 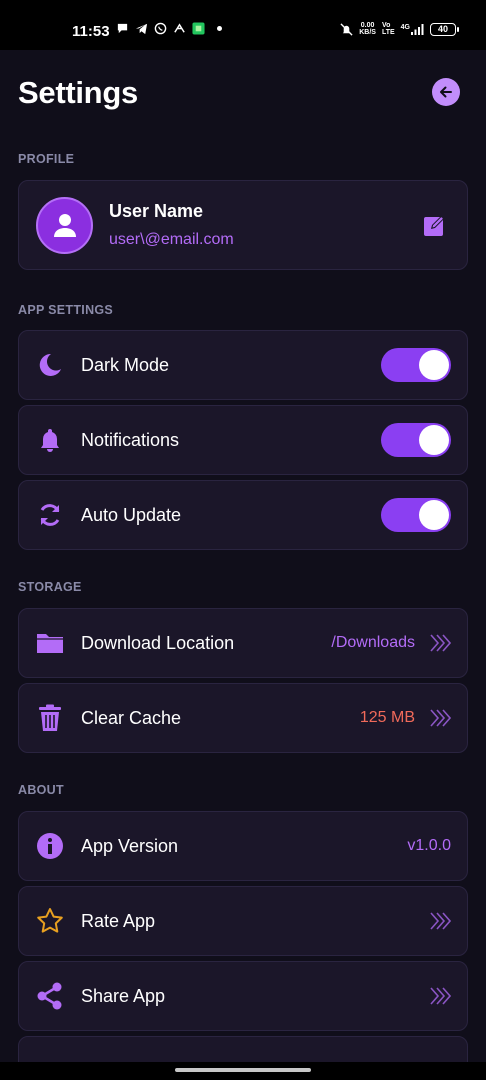 I want to click on edit-profile-button, so click(x=435, y=225).